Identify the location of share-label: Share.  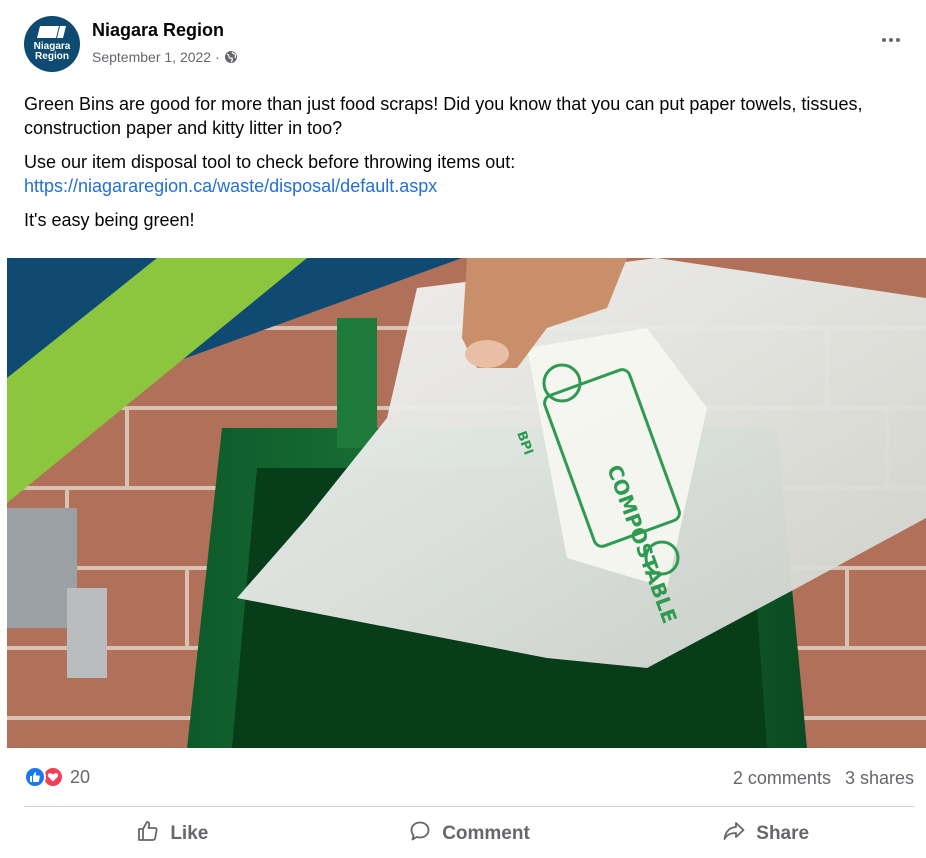
(783, 833).